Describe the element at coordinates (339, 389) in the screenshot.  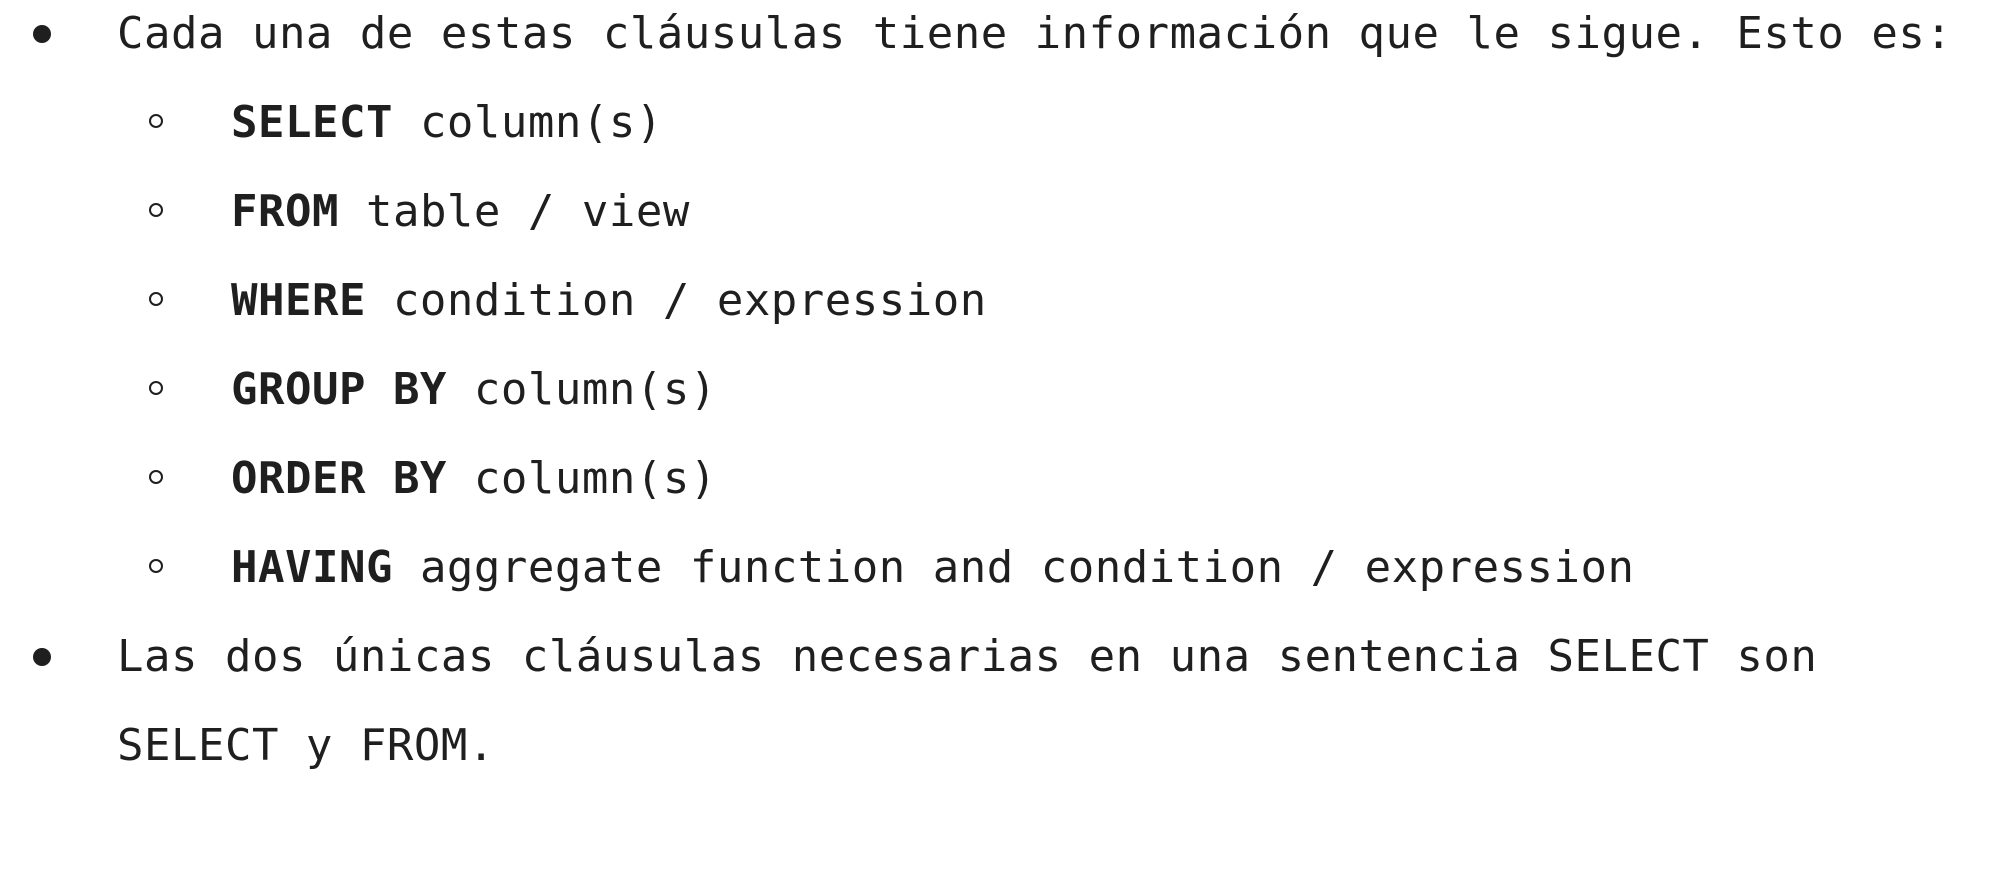
I see `clause-keyword: GROUP BY` at that location.